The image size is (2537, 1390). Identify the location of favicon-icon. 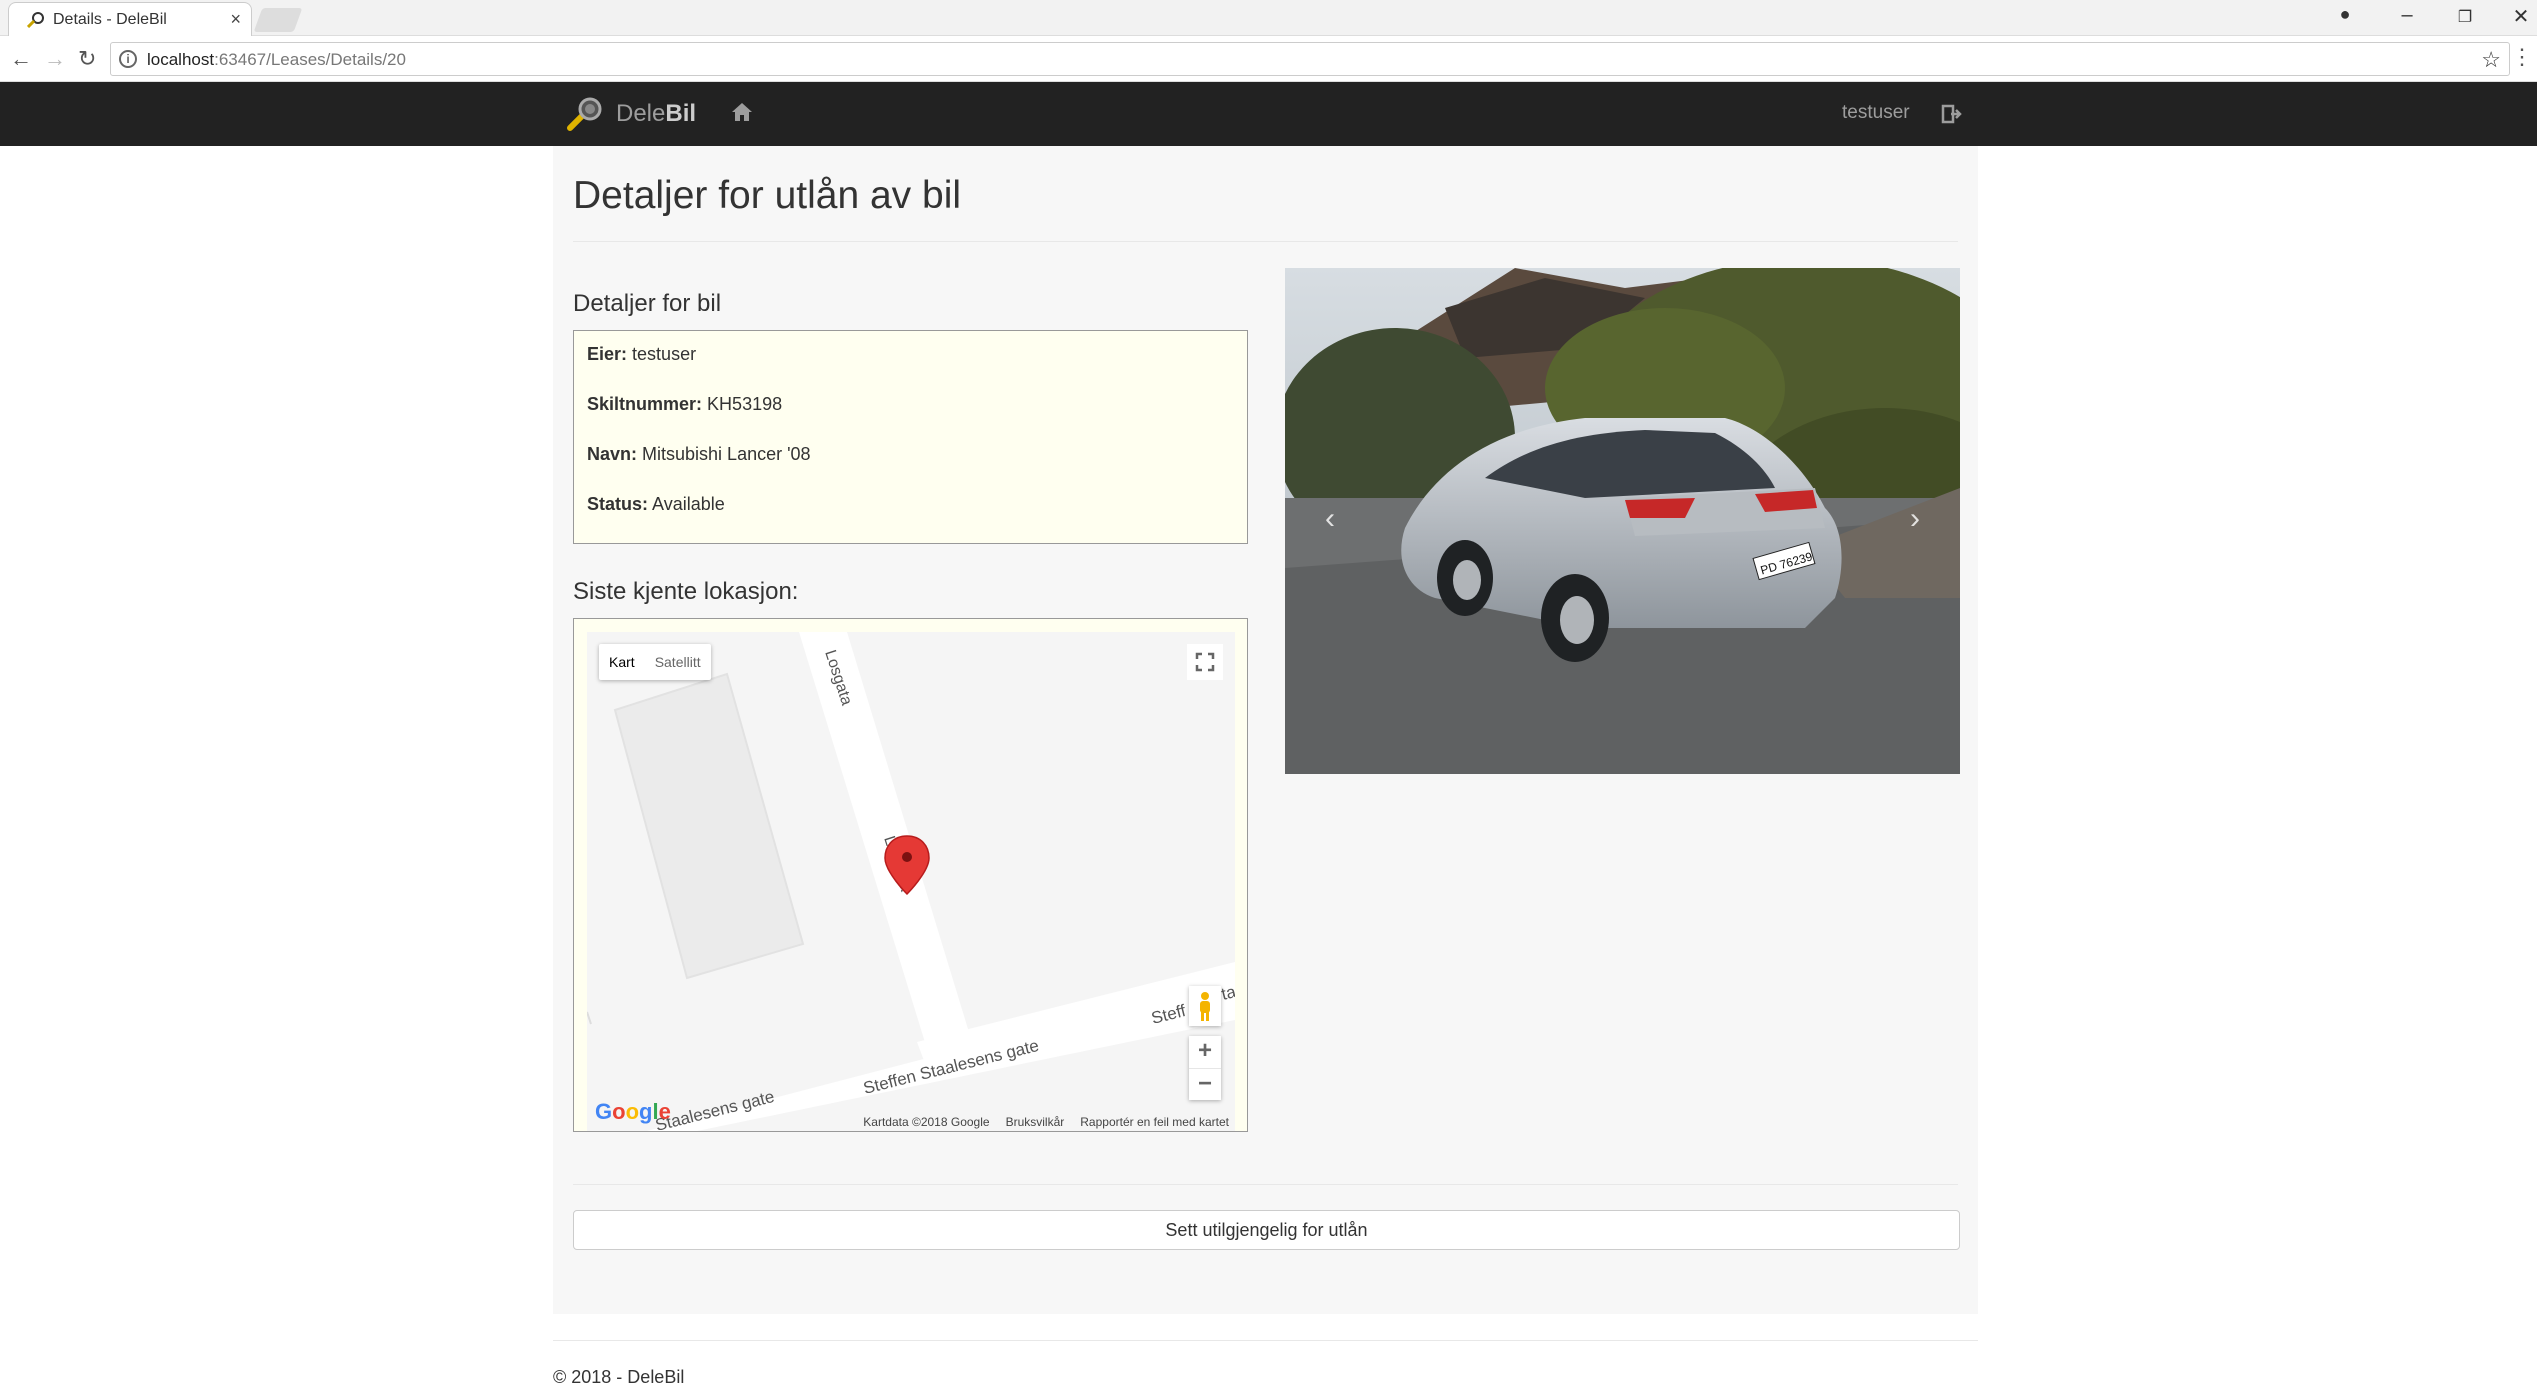
(35, 20).